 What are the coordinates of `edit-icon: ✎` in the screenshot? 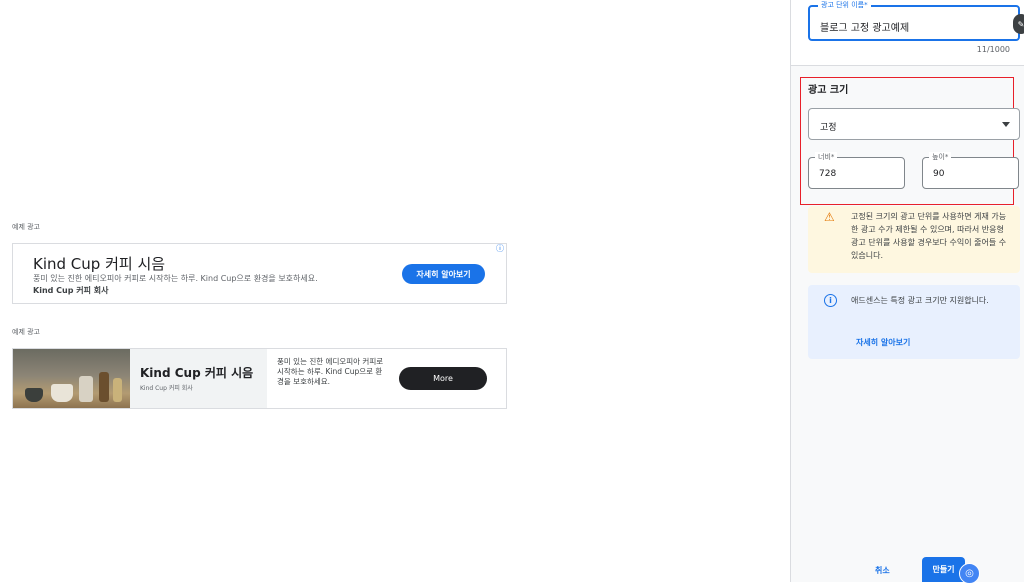 It's located at (1018, 24).